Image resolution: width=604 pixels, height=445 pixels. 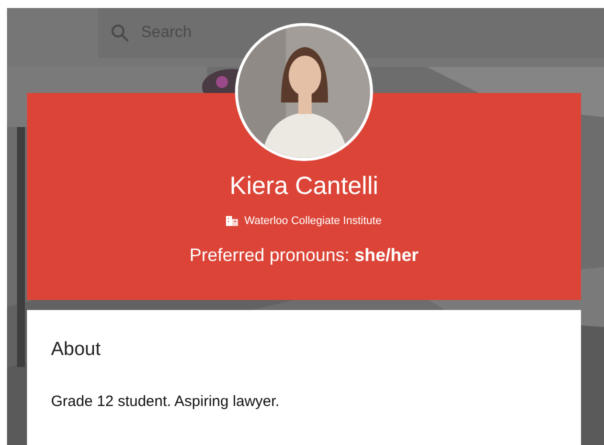 What do you see at coordinates (304, 186) in the screenshot?
I see `profile-name: Kiera Cantelli` at bounding box center [304, 186].